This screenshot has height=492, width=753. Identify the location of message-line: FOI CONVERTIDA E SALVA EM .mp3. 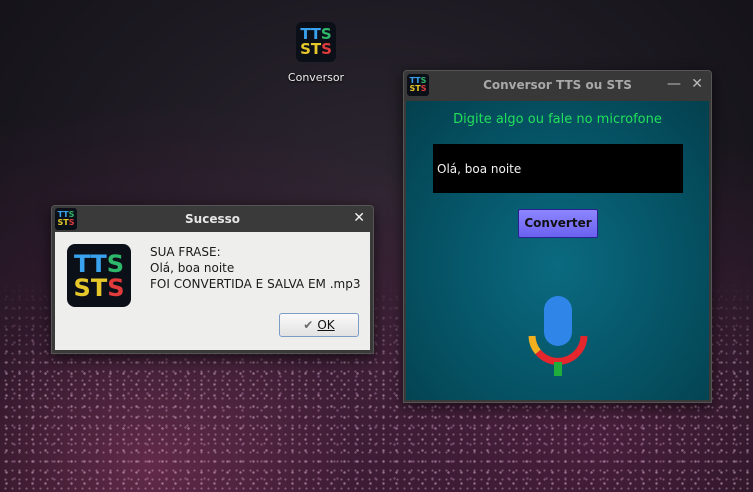
(255, 284).